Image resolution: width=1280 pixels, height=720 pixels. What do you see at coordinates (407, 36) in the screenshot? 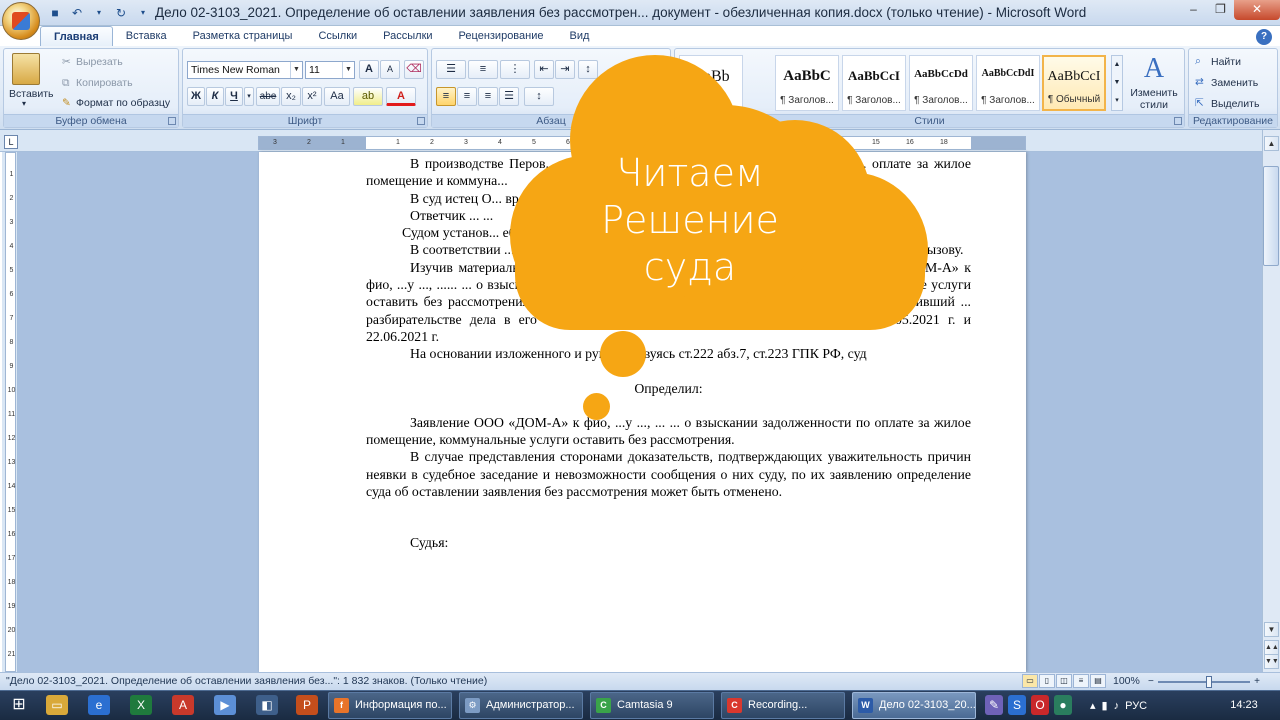
I see `tab-mailings: Рассылки` at bounding box center [407, 36].